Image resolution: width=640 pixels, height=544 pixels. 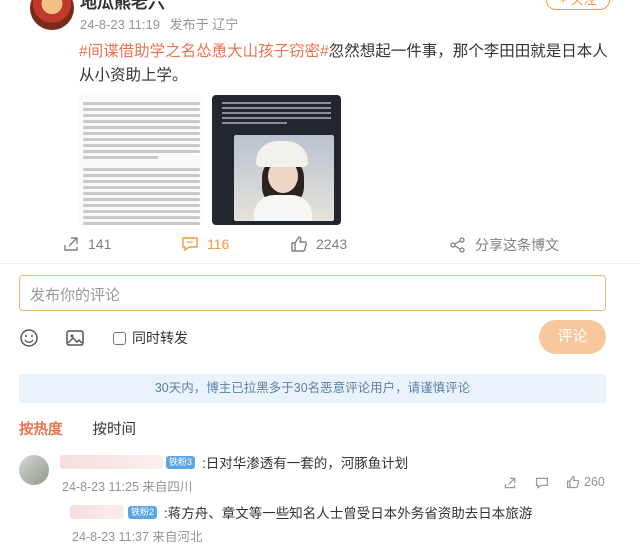 I want to click on follow-button: + 关注, so click(x=578, y=5).